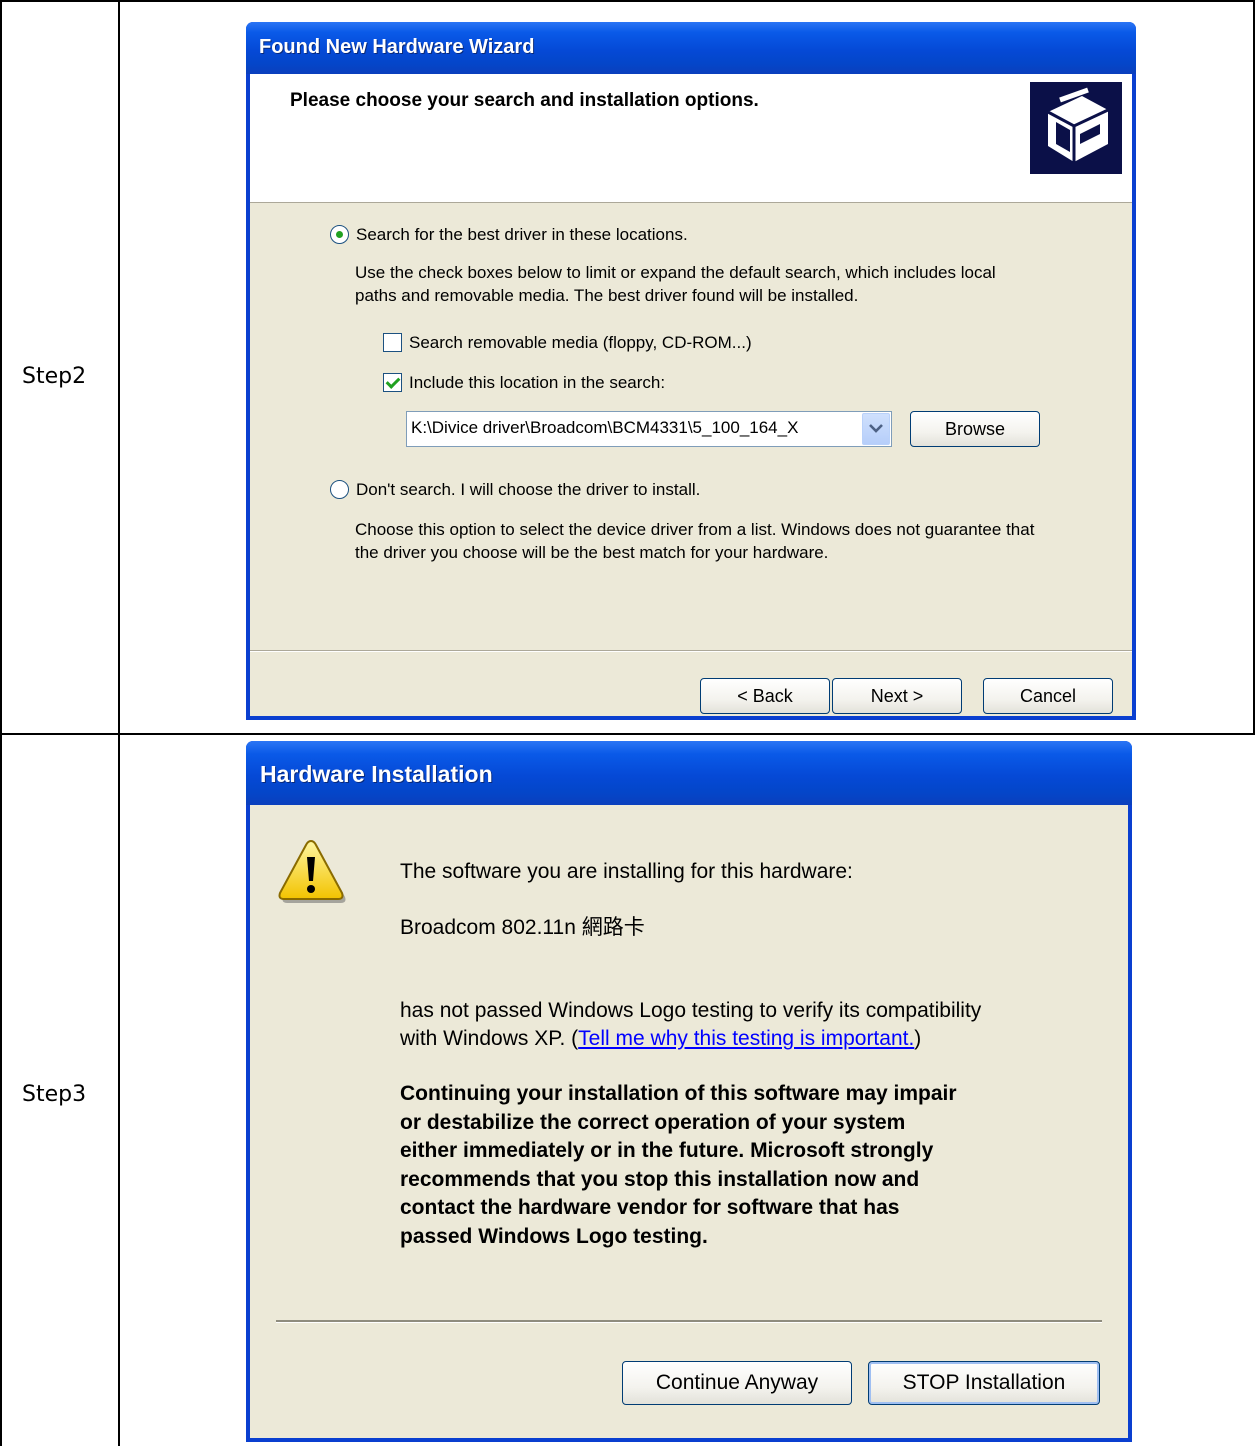 Image resolution: width=1255 pixels, height=1446 pixels. What do you see at coordinates (397, 47) in the screenshot?
I see `wizard-title: Found New Hardware Wizard` at bounding box center [397, 47].